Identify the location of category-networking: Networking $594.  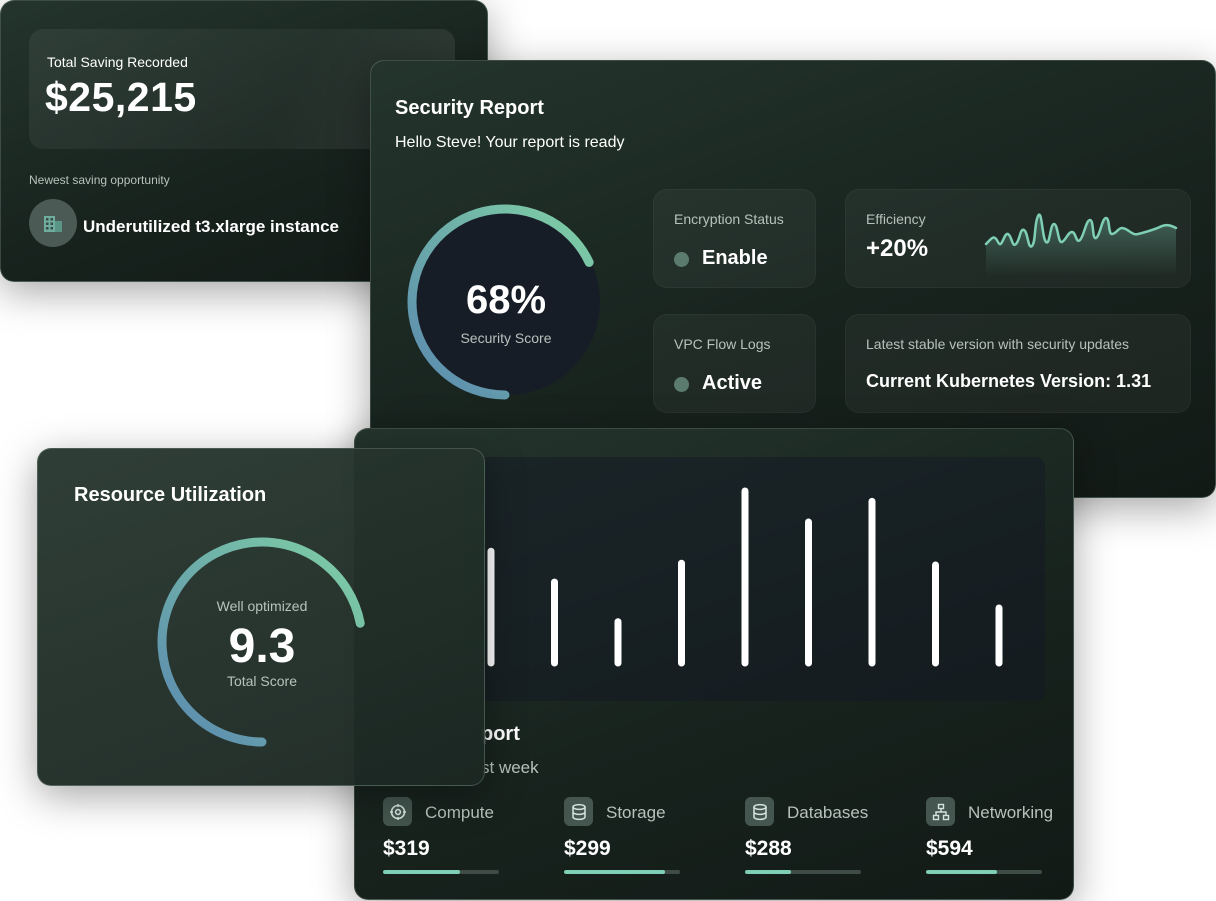
(999, 842).